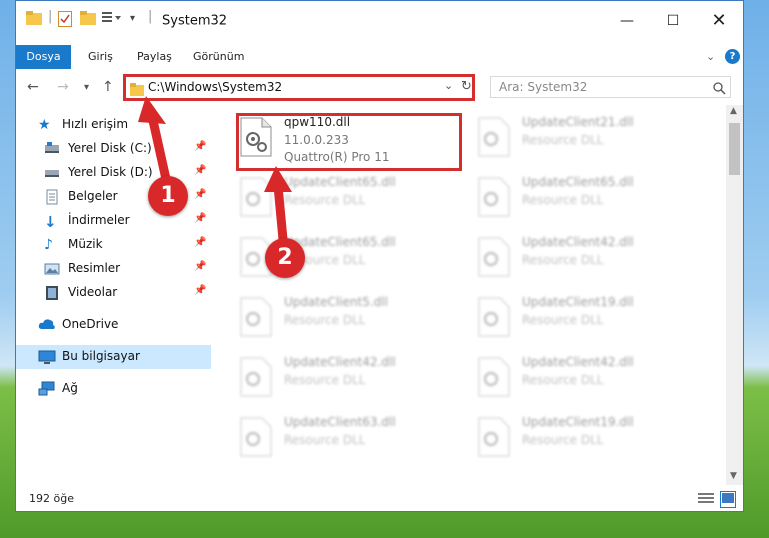 The width and height of the screenshot is (769, 538). What do you see at coordinates (285, 258) in the screenshot?
I see `step-marker-2: 2` at bounding box center [285, 258].